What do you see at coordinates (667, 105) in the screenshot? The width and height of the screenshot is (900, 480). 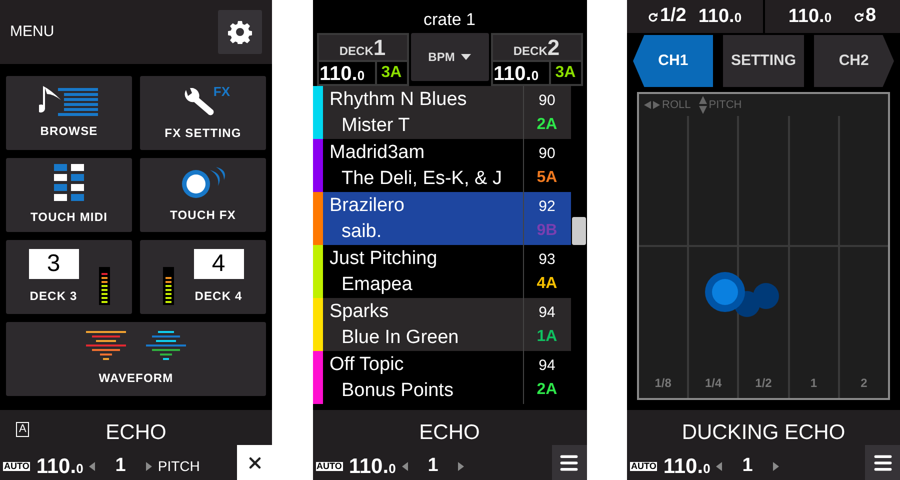 I see `roll-legend: ROLL` at bounding box center [667, 105].